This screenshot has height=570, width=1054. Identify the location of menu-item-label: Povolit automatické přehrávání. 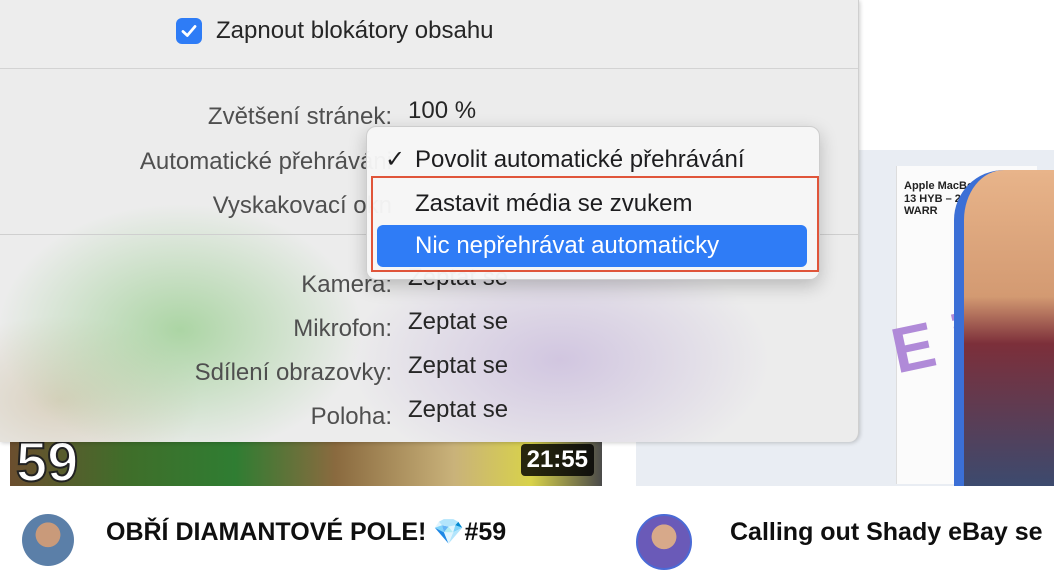
(580, 159).